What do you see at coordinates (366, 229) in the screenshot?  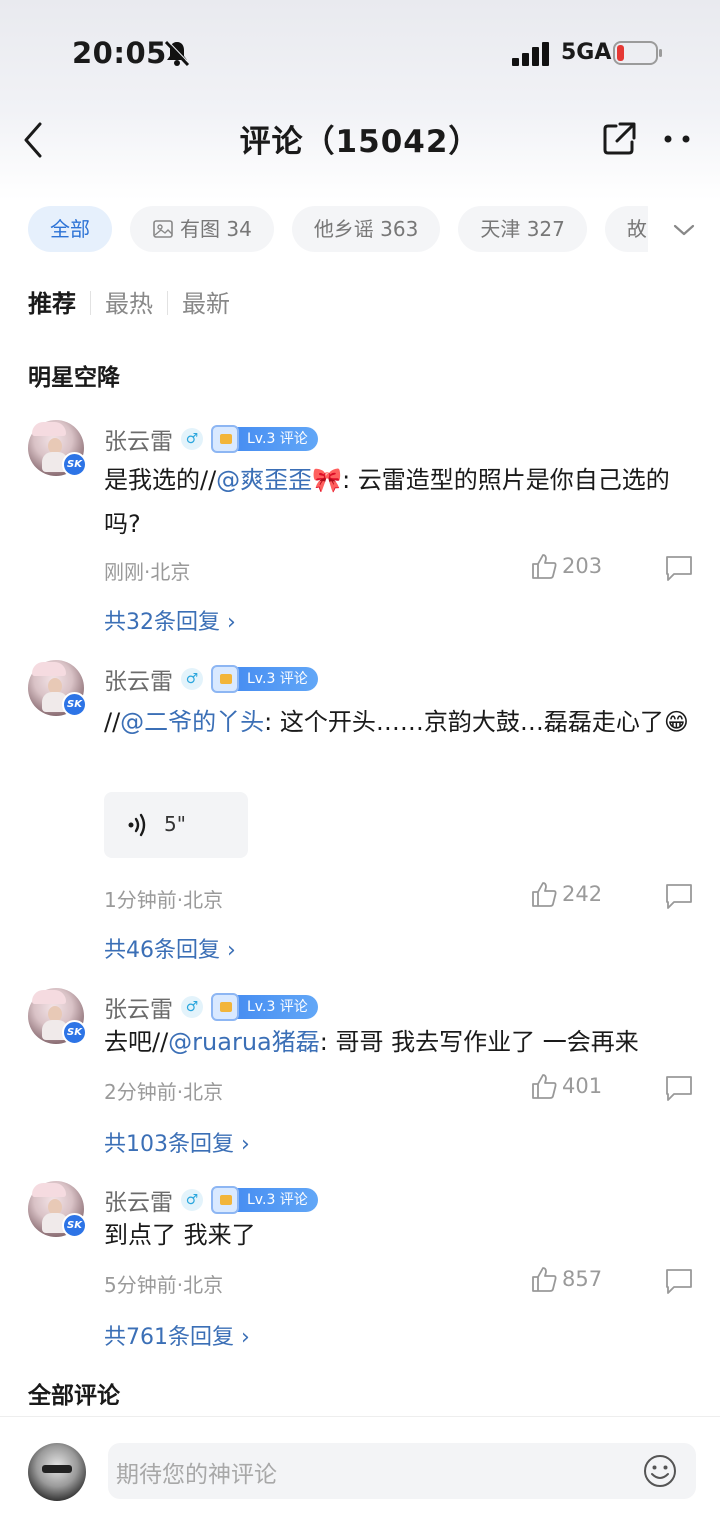 I see `chip-tamasha: 他乡谣 363` at bounding box center [366, 229].